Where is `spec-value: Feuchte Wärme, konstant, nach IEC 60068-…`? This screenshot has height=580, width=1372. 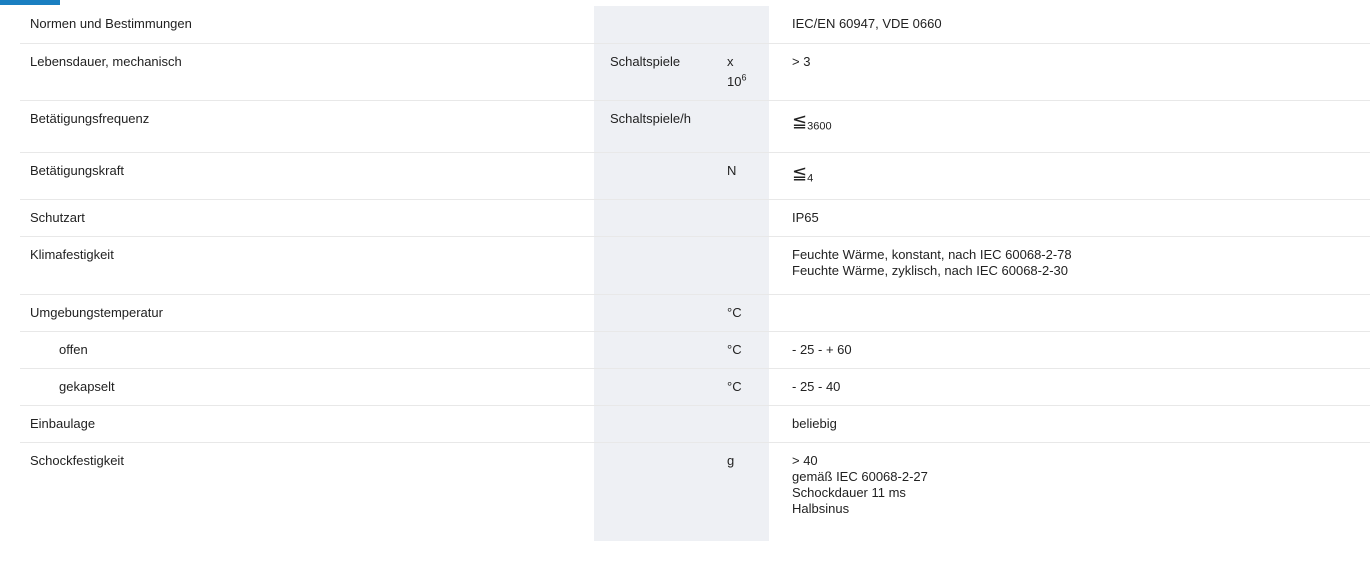
spec-value: Feuchte Wärme, konstant, nach IEC 60068-… is located at coordinates (1069, 264).